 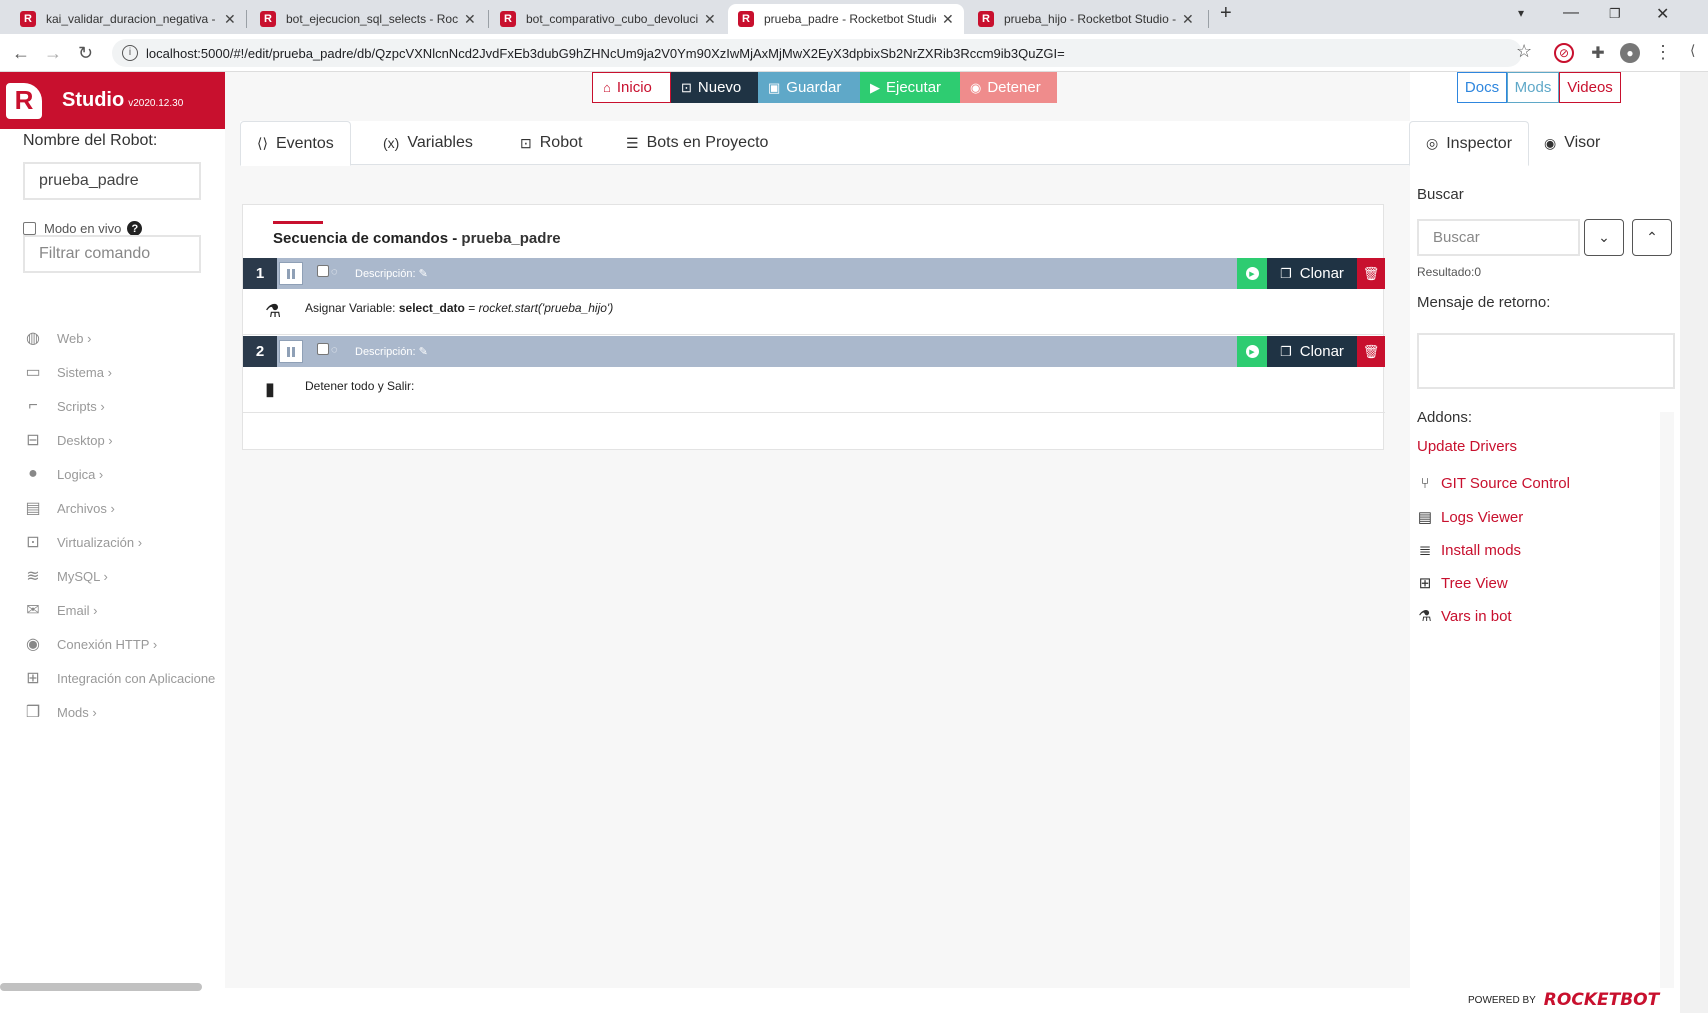 I want to click on return-message-textarea, so click(x=1546, y=361).